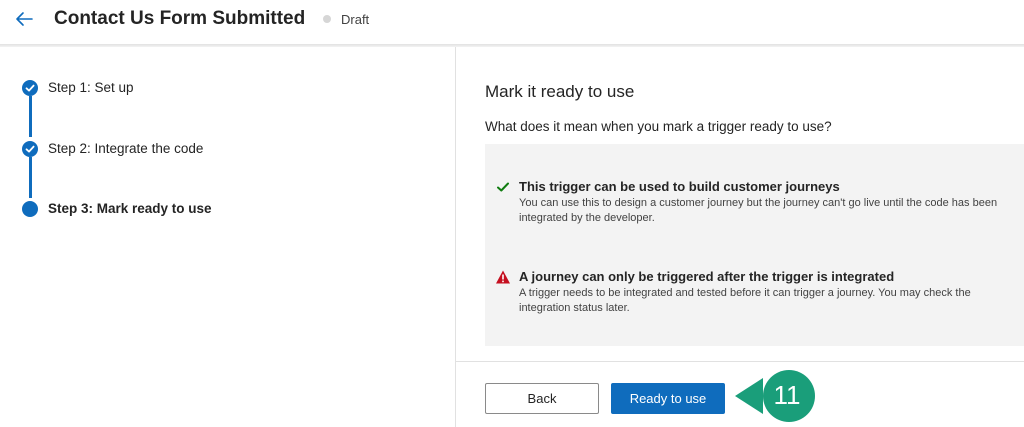  Describe the element at coordinates (787, 395) in the screenshot. I see `callout-number: 11` at that location.